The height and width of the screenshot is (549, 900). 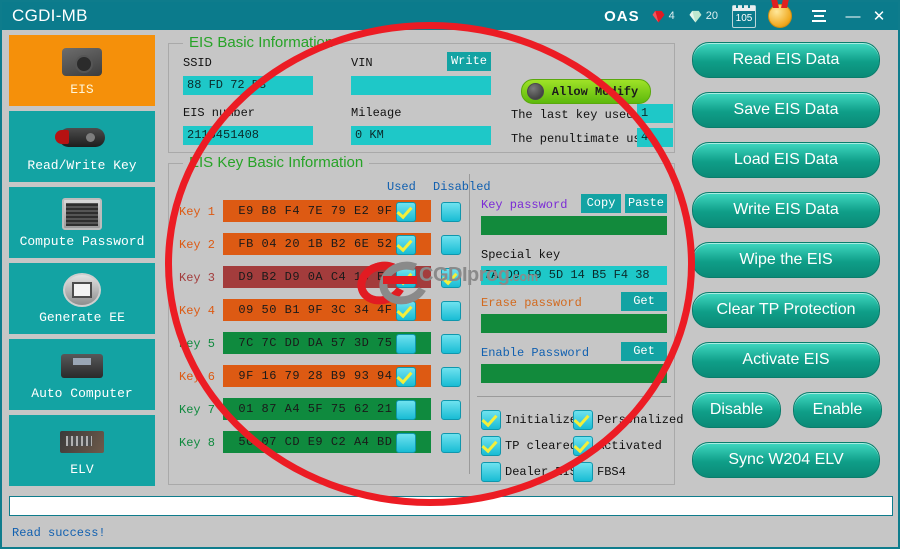 I want to click on vin-field, so click(x=421, y=85).